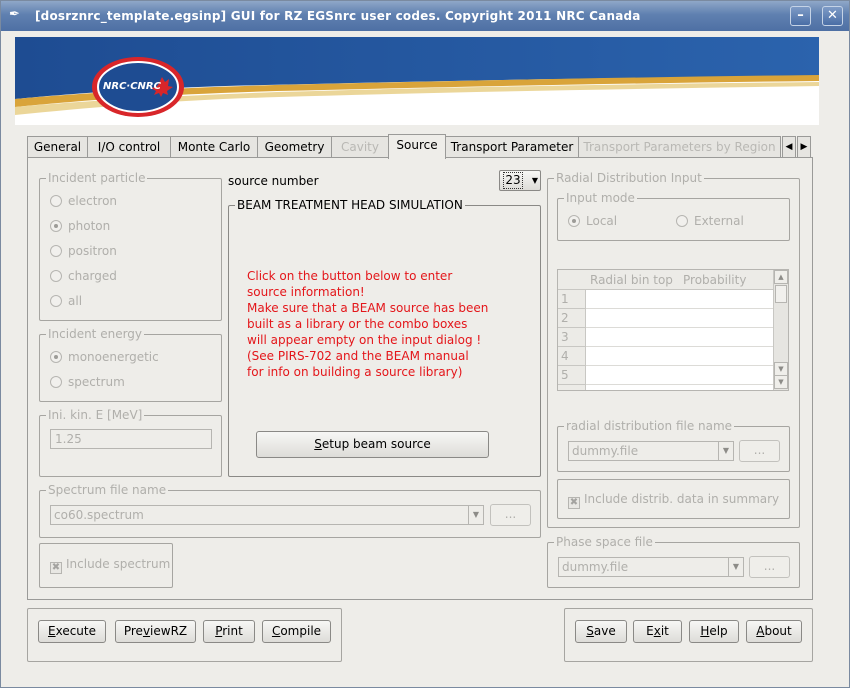  I want to click on setup-beam-source-button: Setup beam source, so click(372, 444).